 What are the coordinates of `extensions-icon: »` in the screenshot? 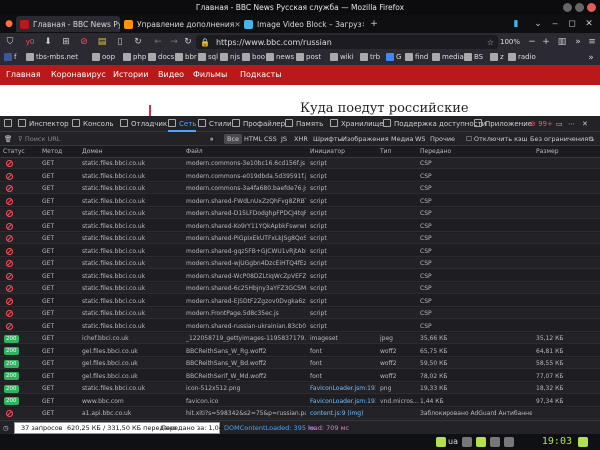 It's located at (578, 42).